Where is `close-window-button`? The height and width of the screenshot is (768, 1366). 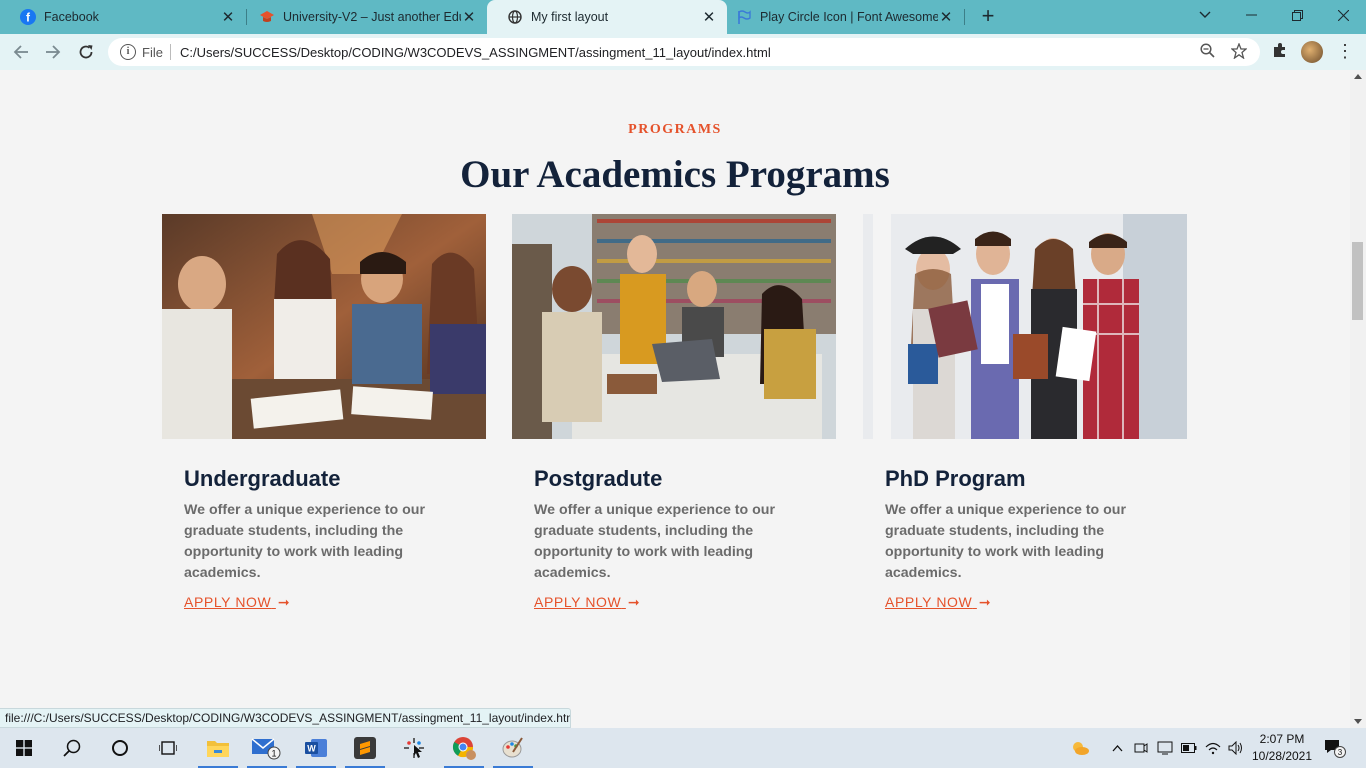
close-window-button is located at coordinates (1343, 15).